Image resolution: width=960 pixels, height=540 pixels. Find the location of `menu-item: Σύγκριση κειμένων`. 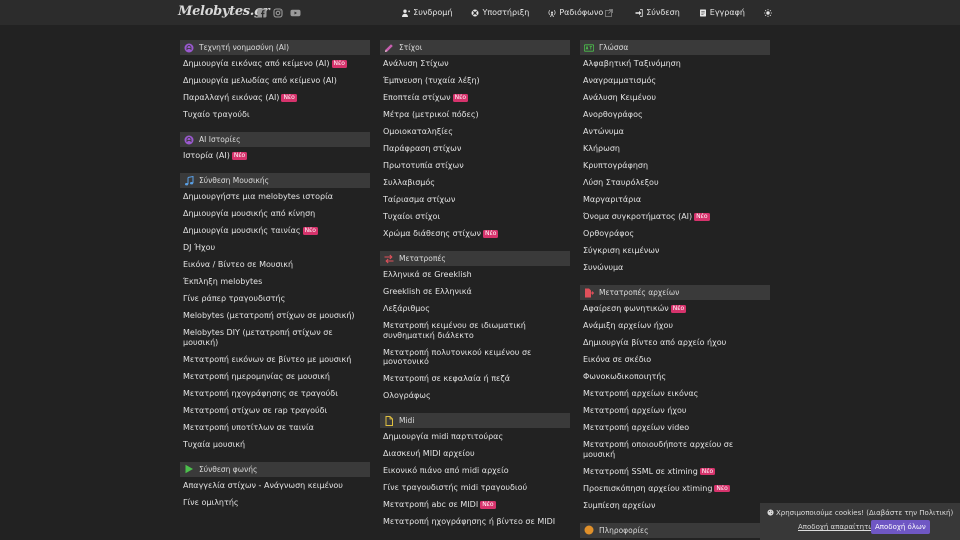

menu-item: Σύγκριση κειμένων is located at coordinates (675, 250).